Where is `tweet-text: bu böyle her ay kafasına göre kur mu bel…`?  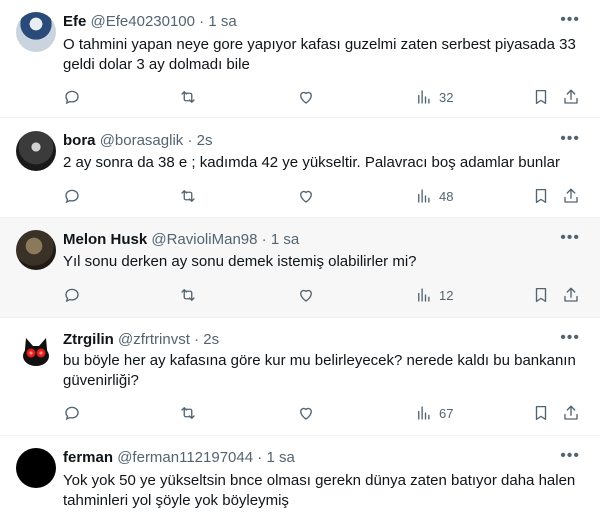
tweet-text: bu böyle her ay kafasına göre kur mu bel… is located at coordinates (319, 370).